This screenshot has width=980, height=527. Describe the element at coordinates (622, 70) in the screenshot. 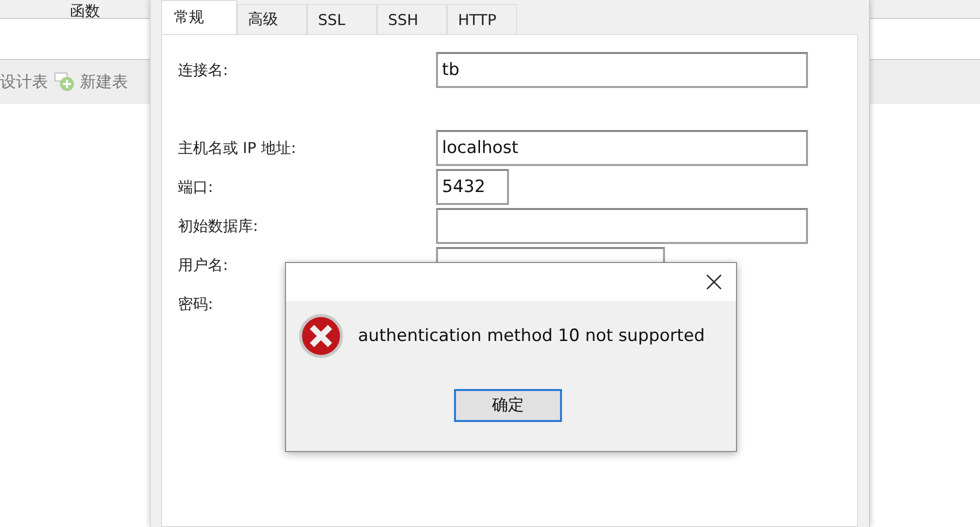

I see `input-field: tb` at that location.